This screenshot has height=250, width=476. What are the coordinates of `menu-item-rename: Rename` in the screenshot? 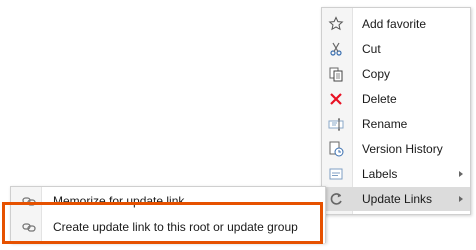 It's located at (396, 124).